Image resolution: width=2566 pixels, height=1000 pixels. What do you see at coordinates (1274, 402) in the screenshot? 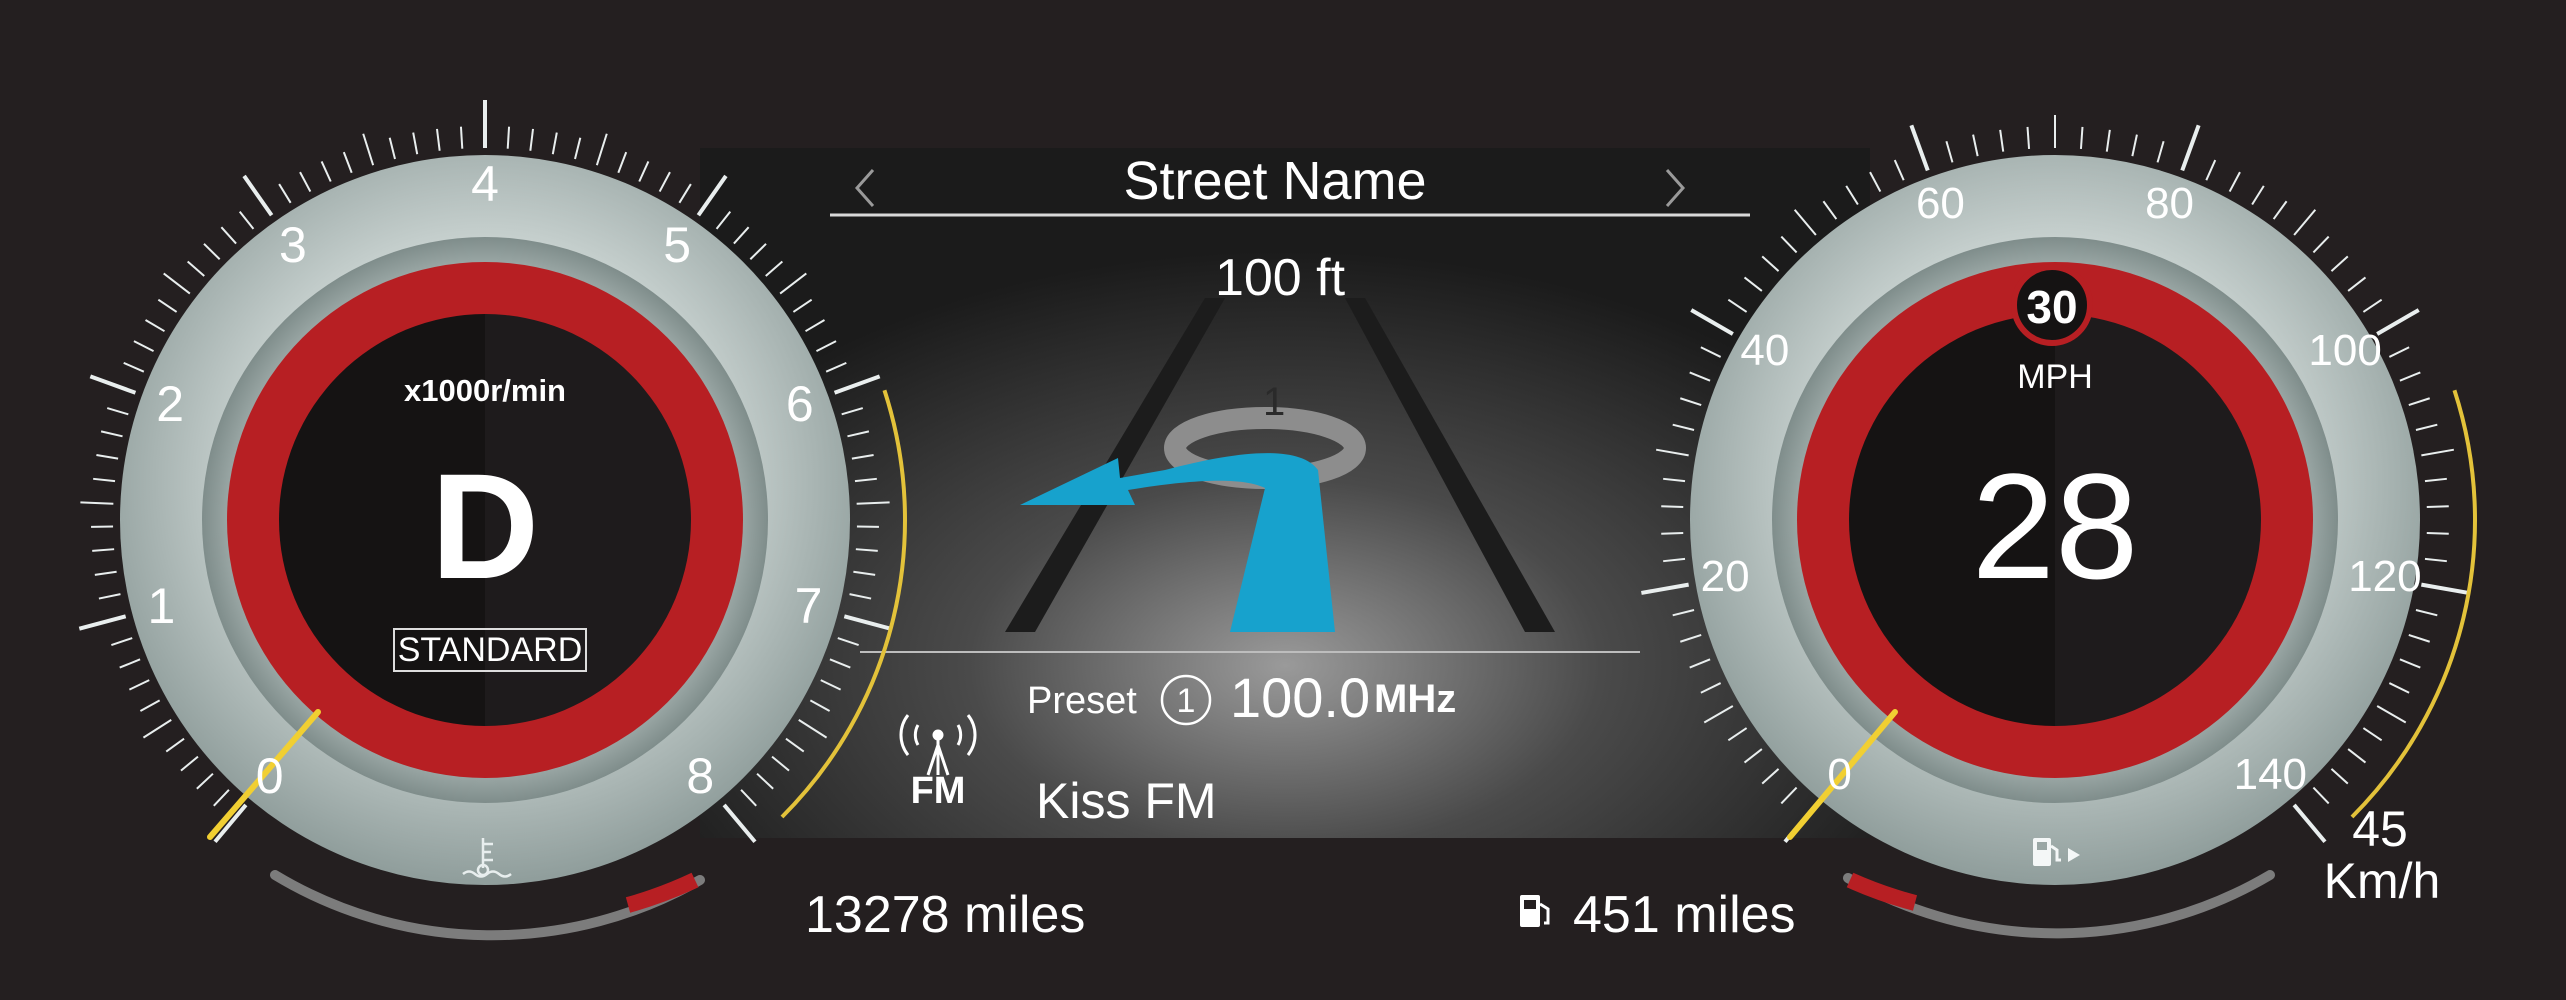
I see `roundabout-exit-number: 1` at bounding box center [1274, 402].